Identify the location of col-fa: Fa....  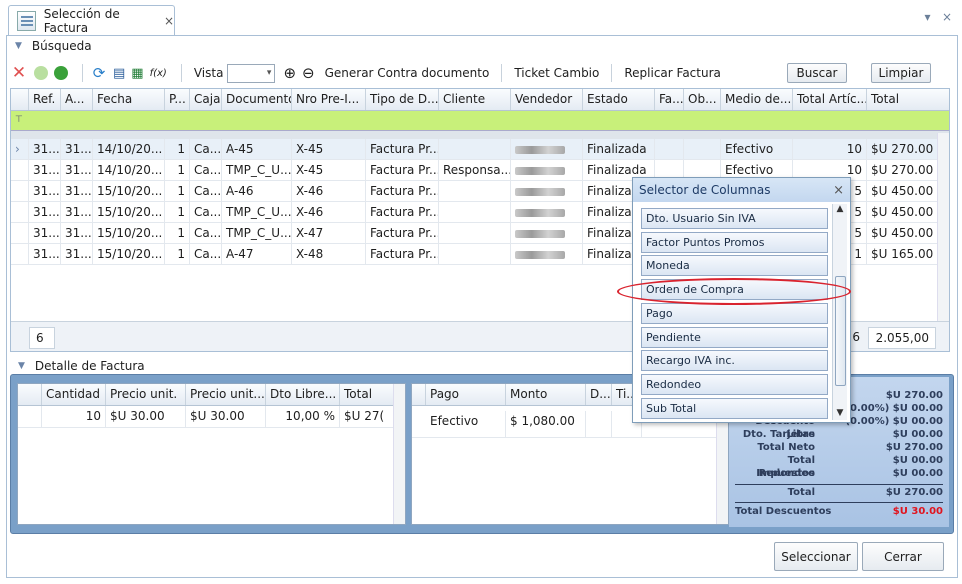
(669, 99).